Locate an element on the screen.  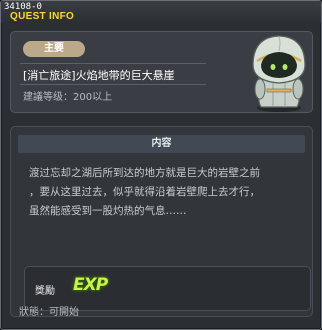
reward-label: 獎勵 is located at coordinates (45, 291).